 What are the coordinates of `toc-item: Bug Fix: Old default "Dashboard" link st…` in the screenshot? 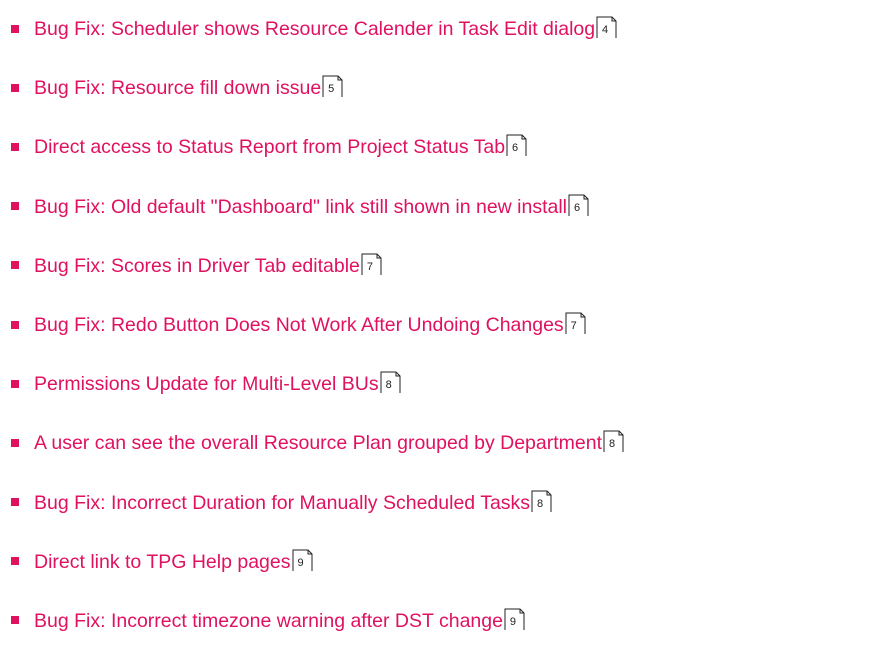 It's located at (435, 207).